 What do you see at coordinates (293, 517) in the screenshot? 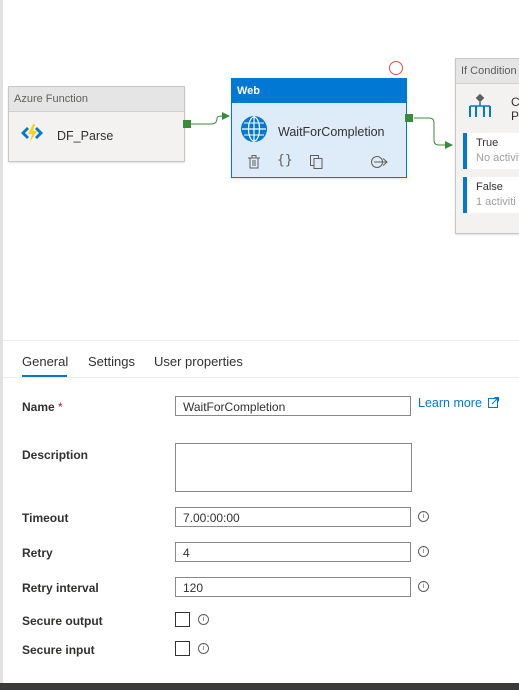
I see `timeout-input: 7.00:00:00` at bounding box center [293, 517].